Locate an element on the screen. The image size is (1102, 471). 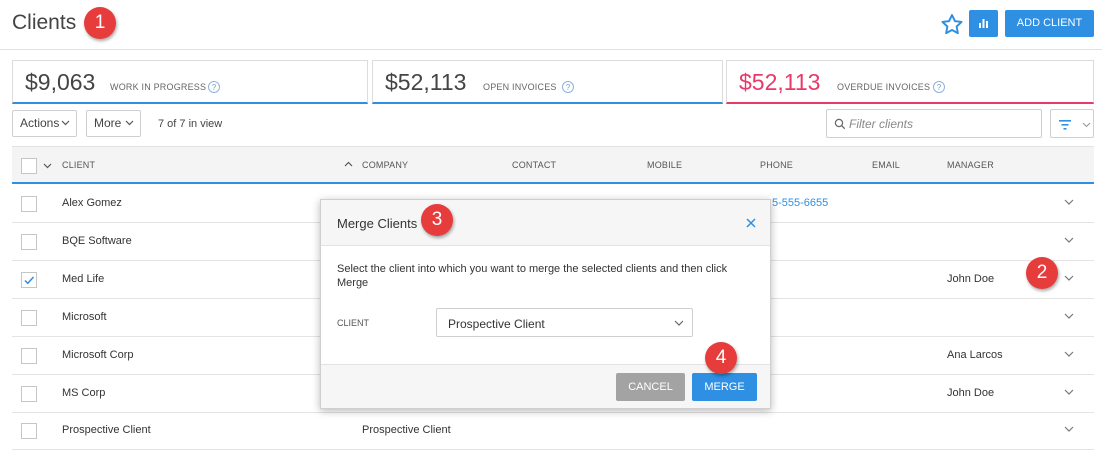
column-client: CLIENT is located at coordinates (78, 165).